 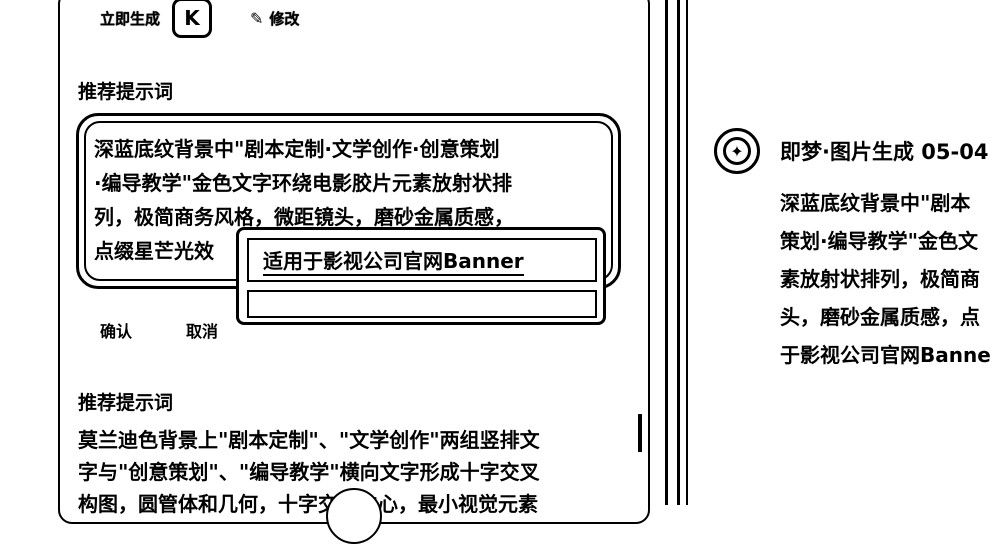 What do you see at coordinates (393, 260) in the screenshot?
I see `suggestion-input-value: 适用于影视公司官网Banner` at bounding box center [393, 260].